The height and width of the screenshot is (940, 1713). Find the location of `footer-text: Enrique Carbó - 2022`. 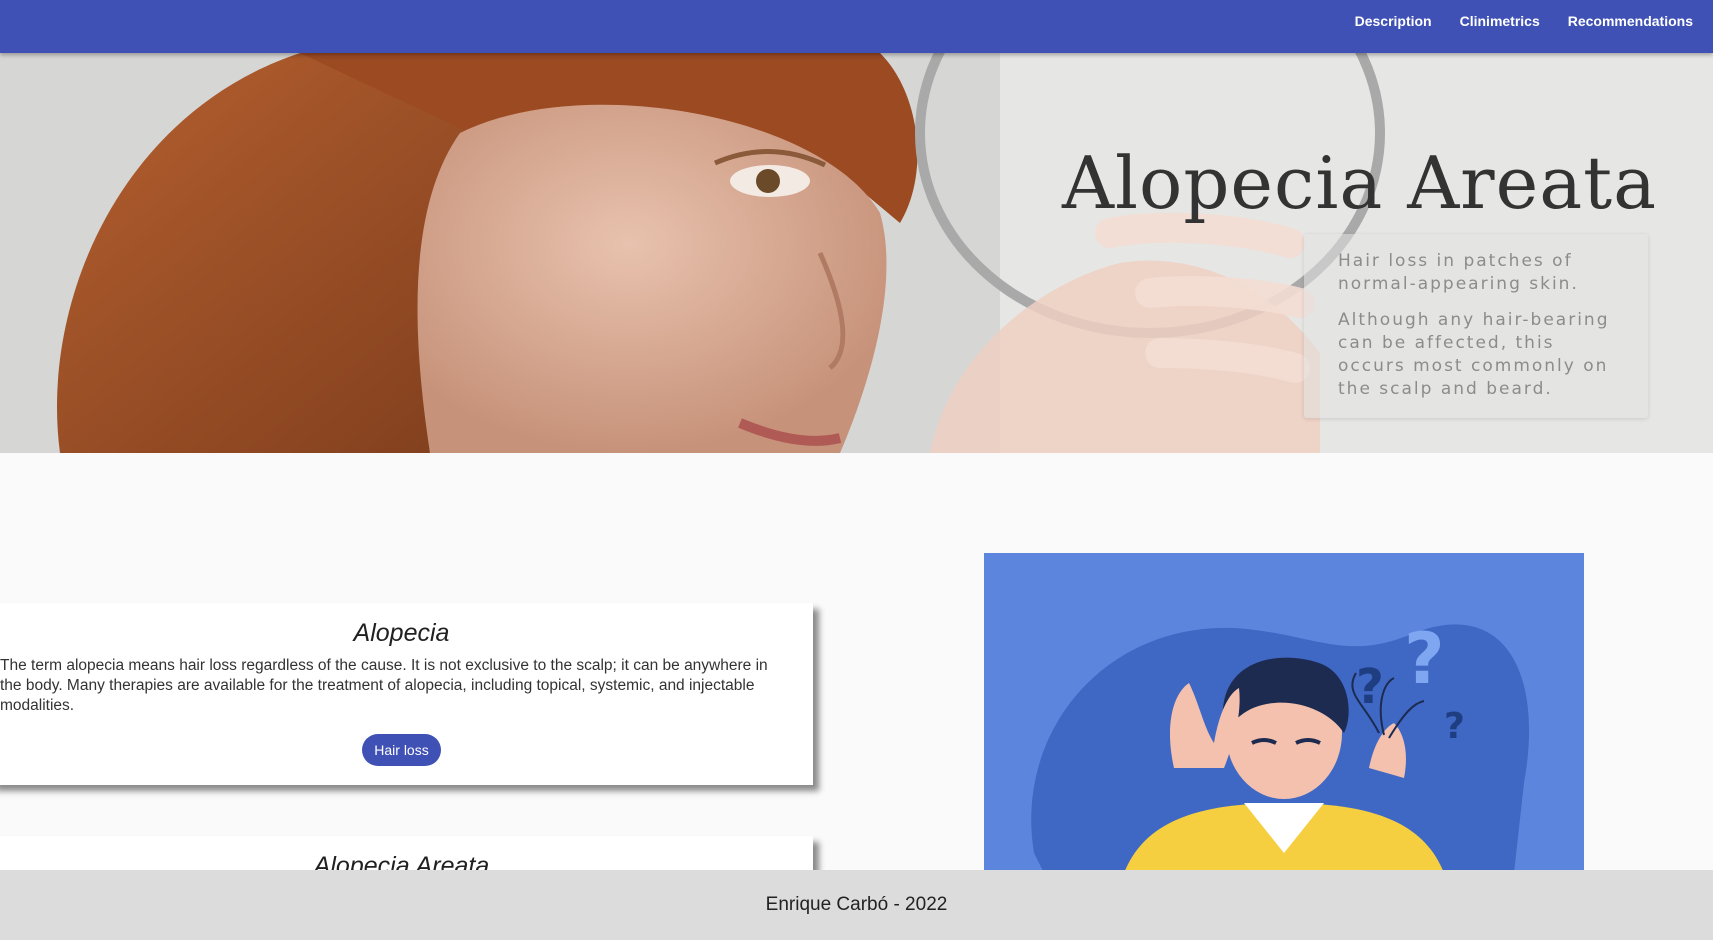

footer-text: Enrique Carbó - 2022 is located at coordinates (856, 904).